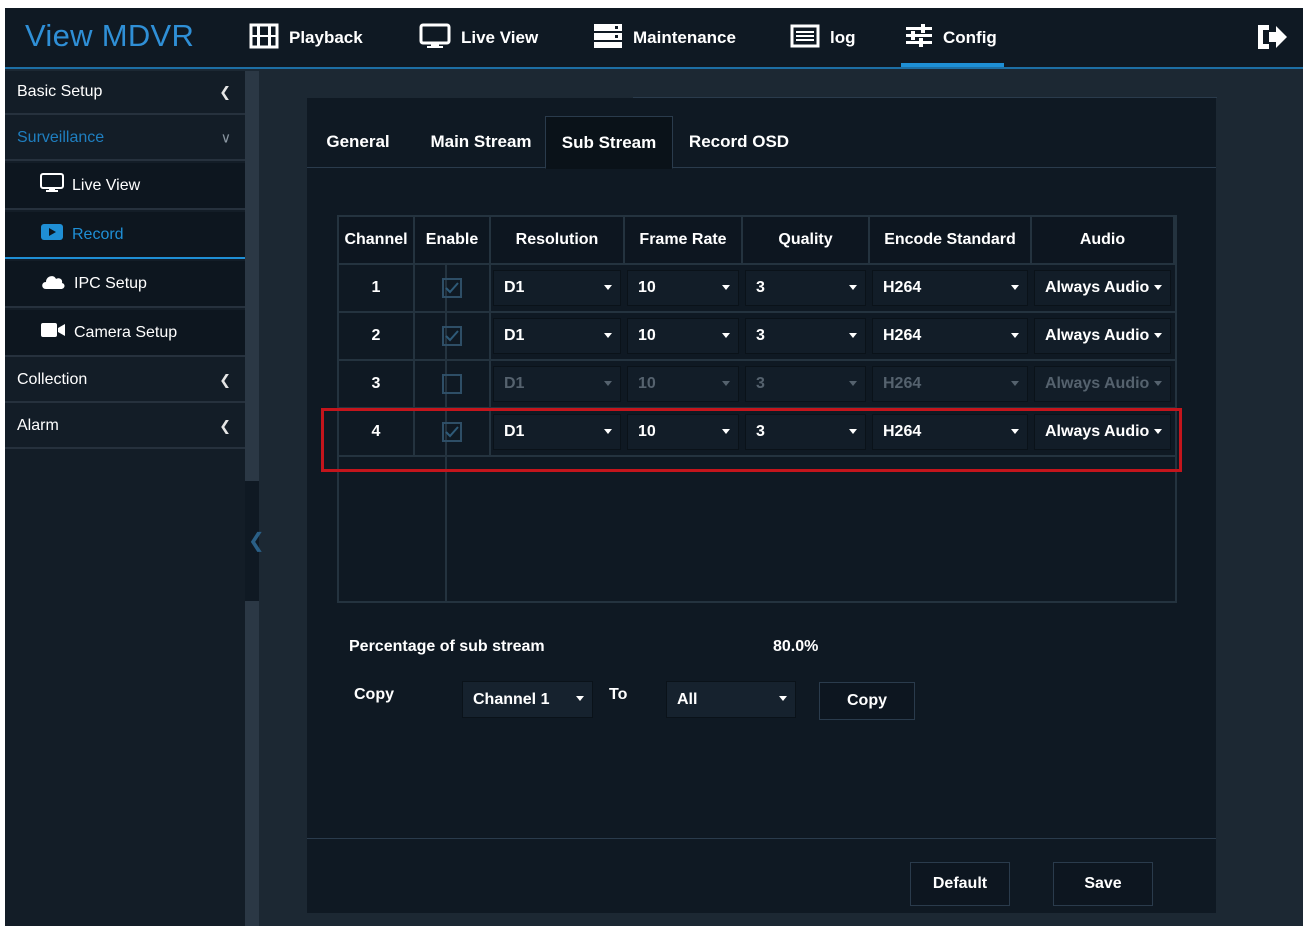 This screenshot has width=1303, height=926. I want to click on table-row: 1 D1 10 3 H264 Always Audio, so click(757, 289).